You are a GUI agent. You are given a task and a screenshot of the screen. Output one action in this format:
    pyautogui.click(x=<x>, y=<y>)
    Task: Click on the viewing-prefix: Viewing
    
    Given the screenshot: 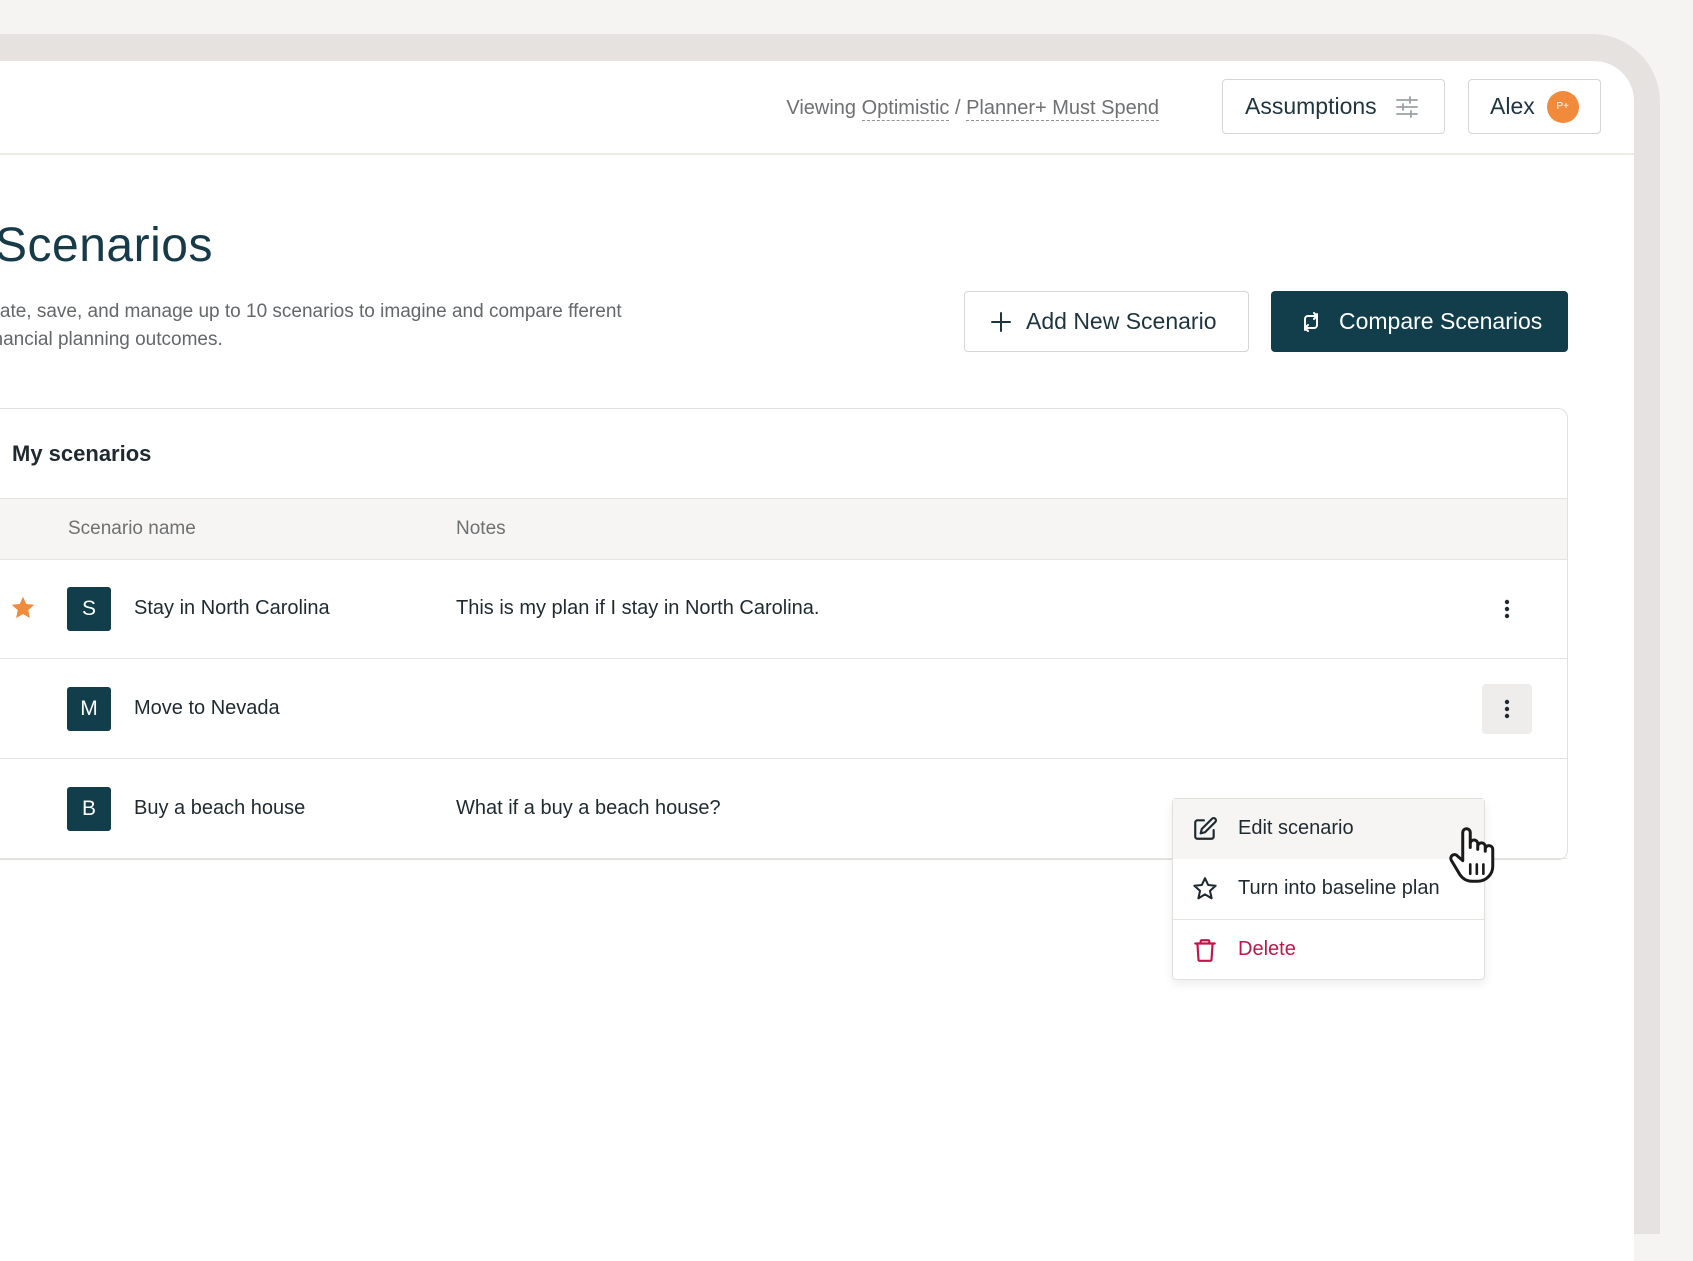 What is the action you would take?
    pyautogui.click(x=821, y=108)
    